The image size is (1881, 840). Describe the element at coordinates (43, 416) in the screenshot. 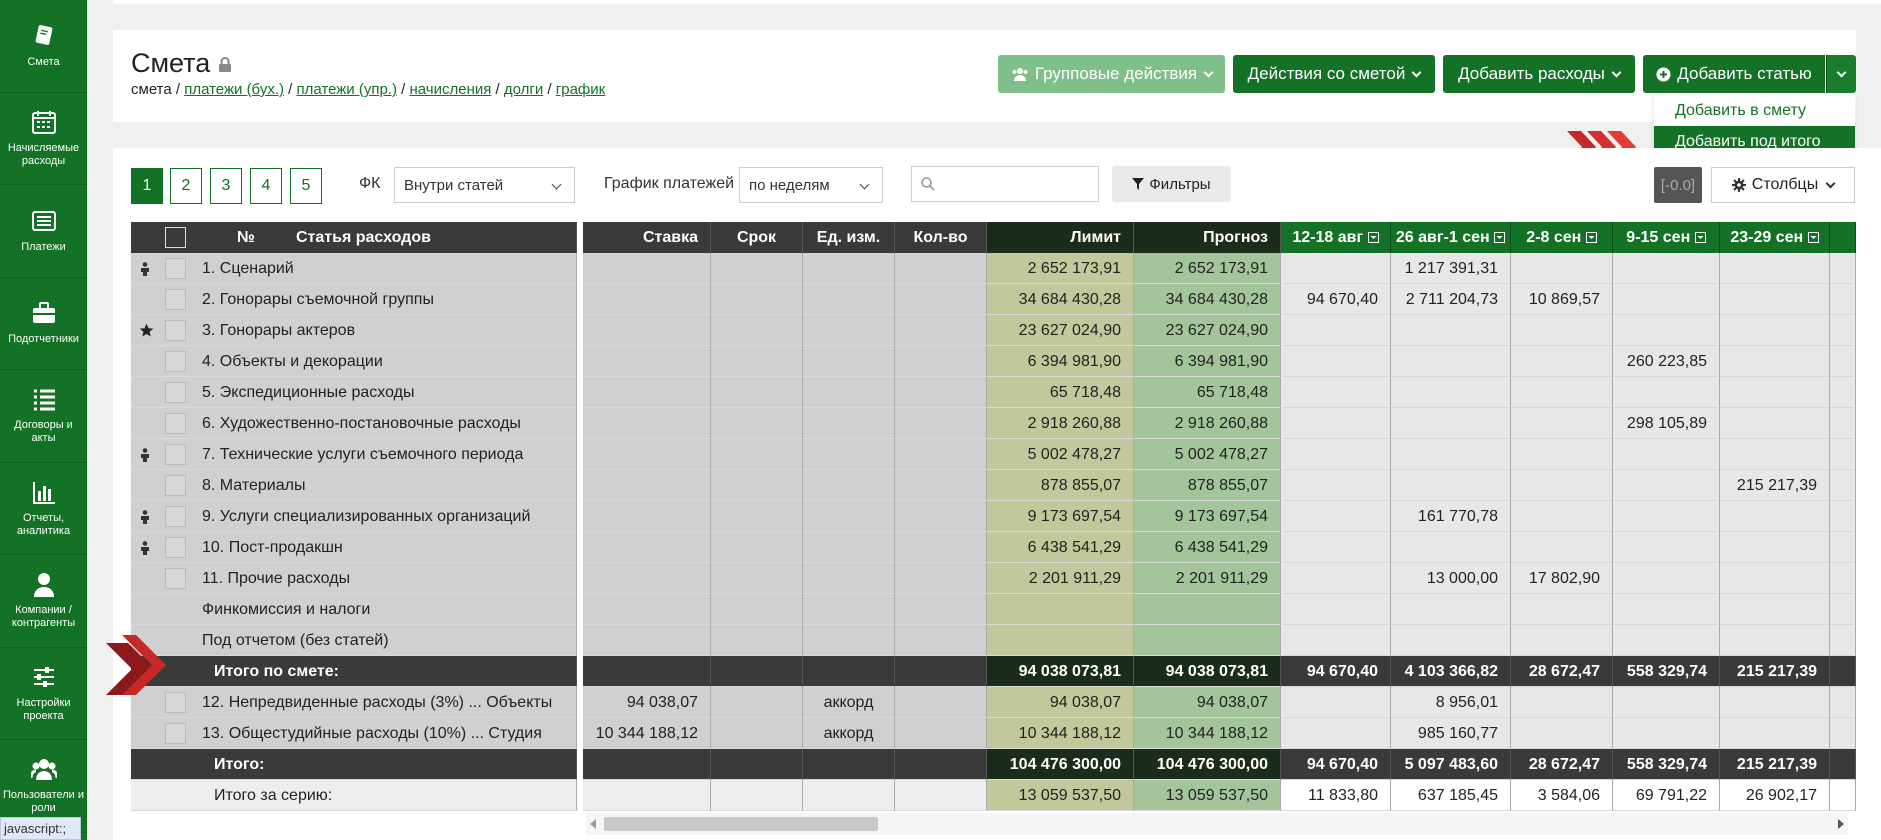

I see `sidebar-item: Договоры и акты` at that location.